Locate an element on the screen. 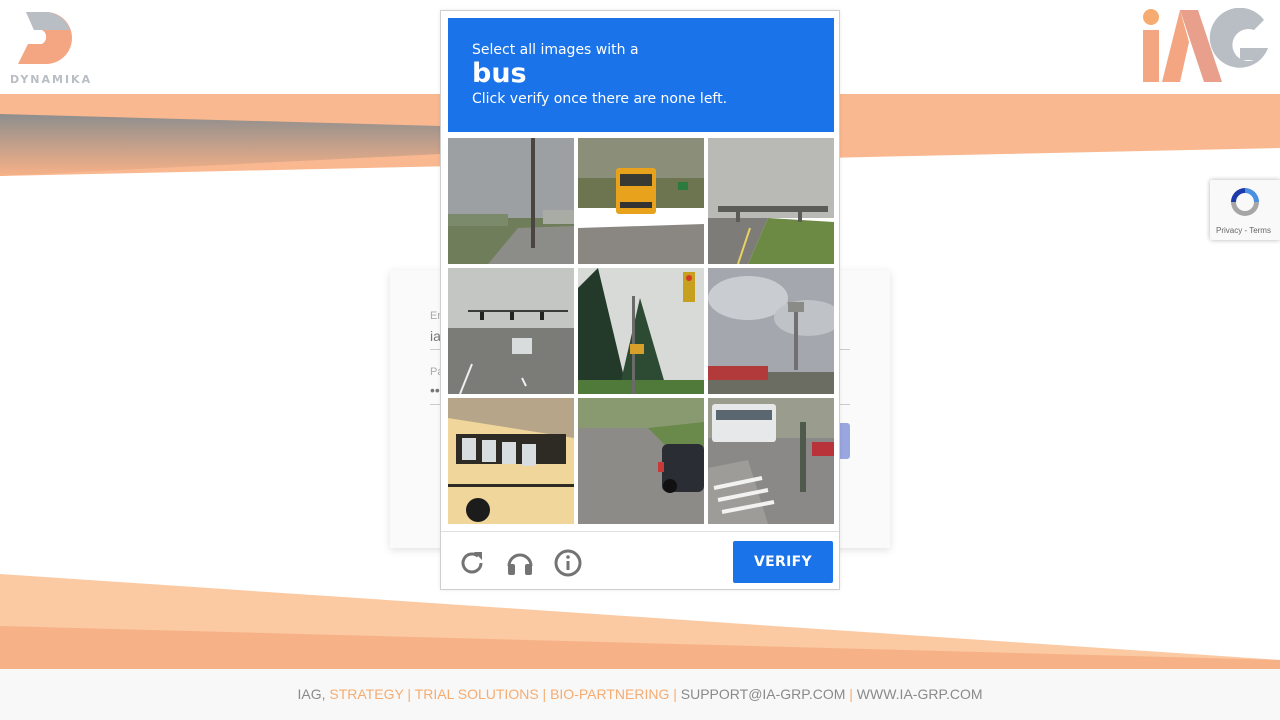 This screenshot has height=720, width=1280. intersection-image is located at coordinates (511, 331).